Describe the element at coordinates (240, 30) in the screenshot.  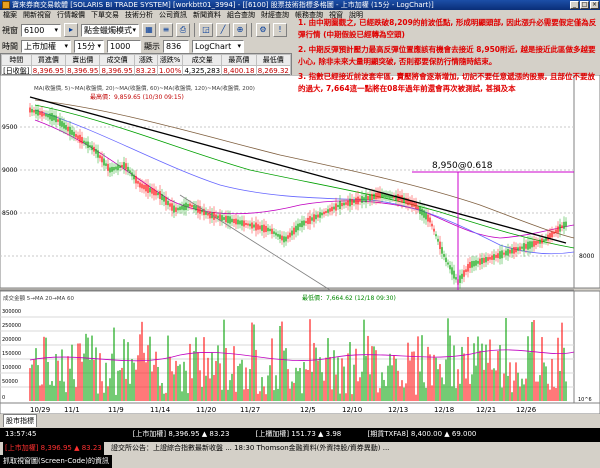
I see `zoom-icon: ⊕` at that location.